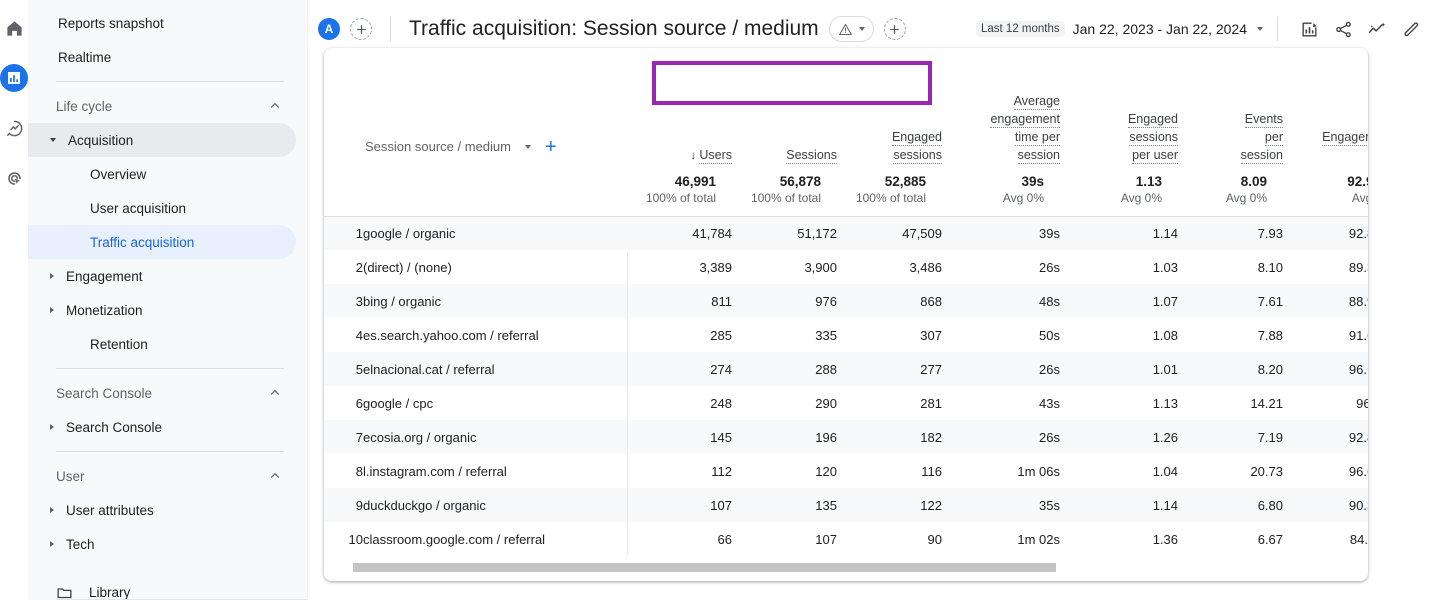  I want to click on row-sessions: 288, so click(784, 369).